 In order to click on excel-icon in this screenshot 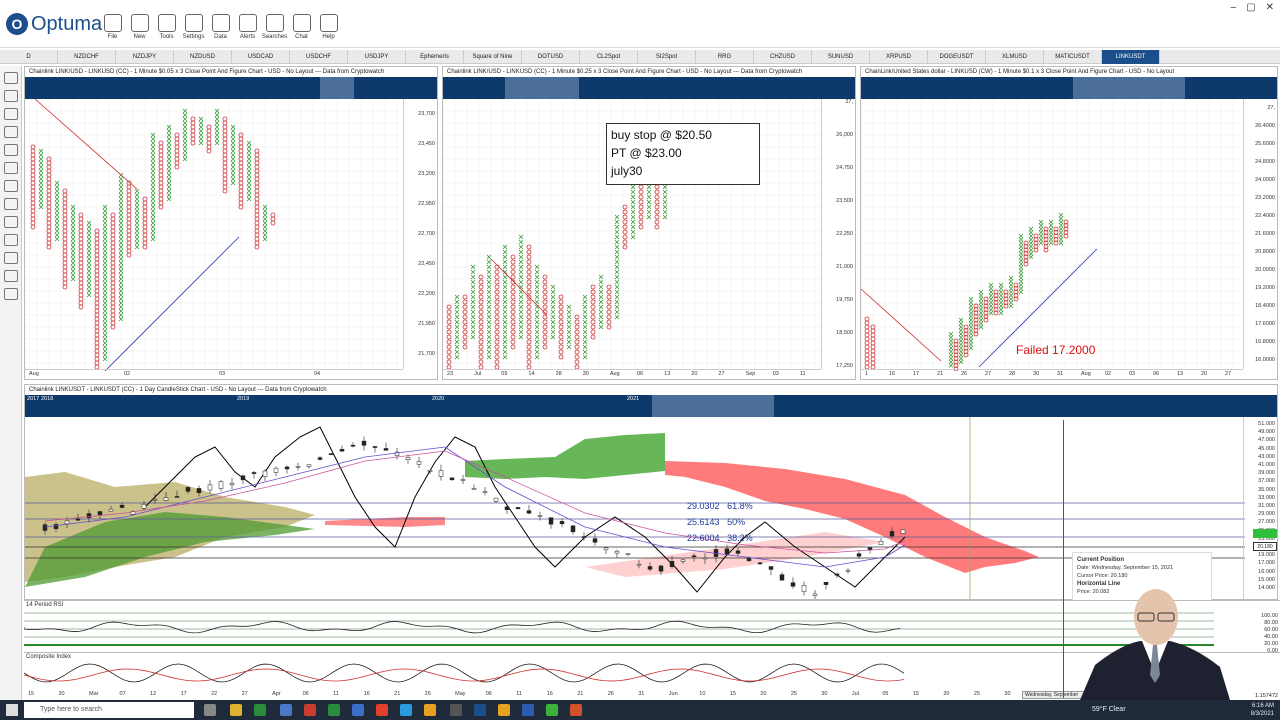, I will do `click(260, 710)`.